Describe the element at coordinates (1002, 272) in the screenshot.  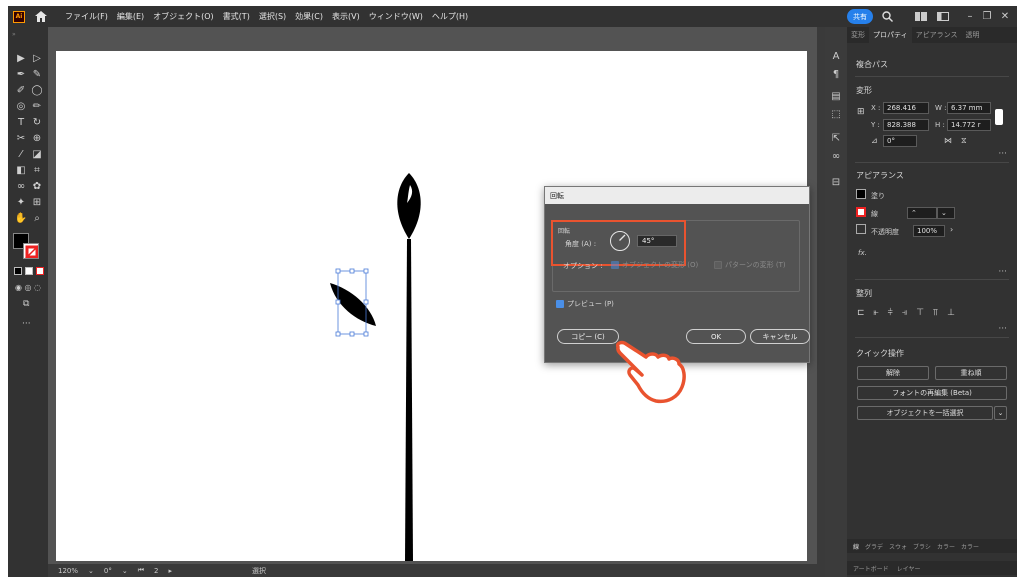
I see `appearance-more-icon: ···` at that location.